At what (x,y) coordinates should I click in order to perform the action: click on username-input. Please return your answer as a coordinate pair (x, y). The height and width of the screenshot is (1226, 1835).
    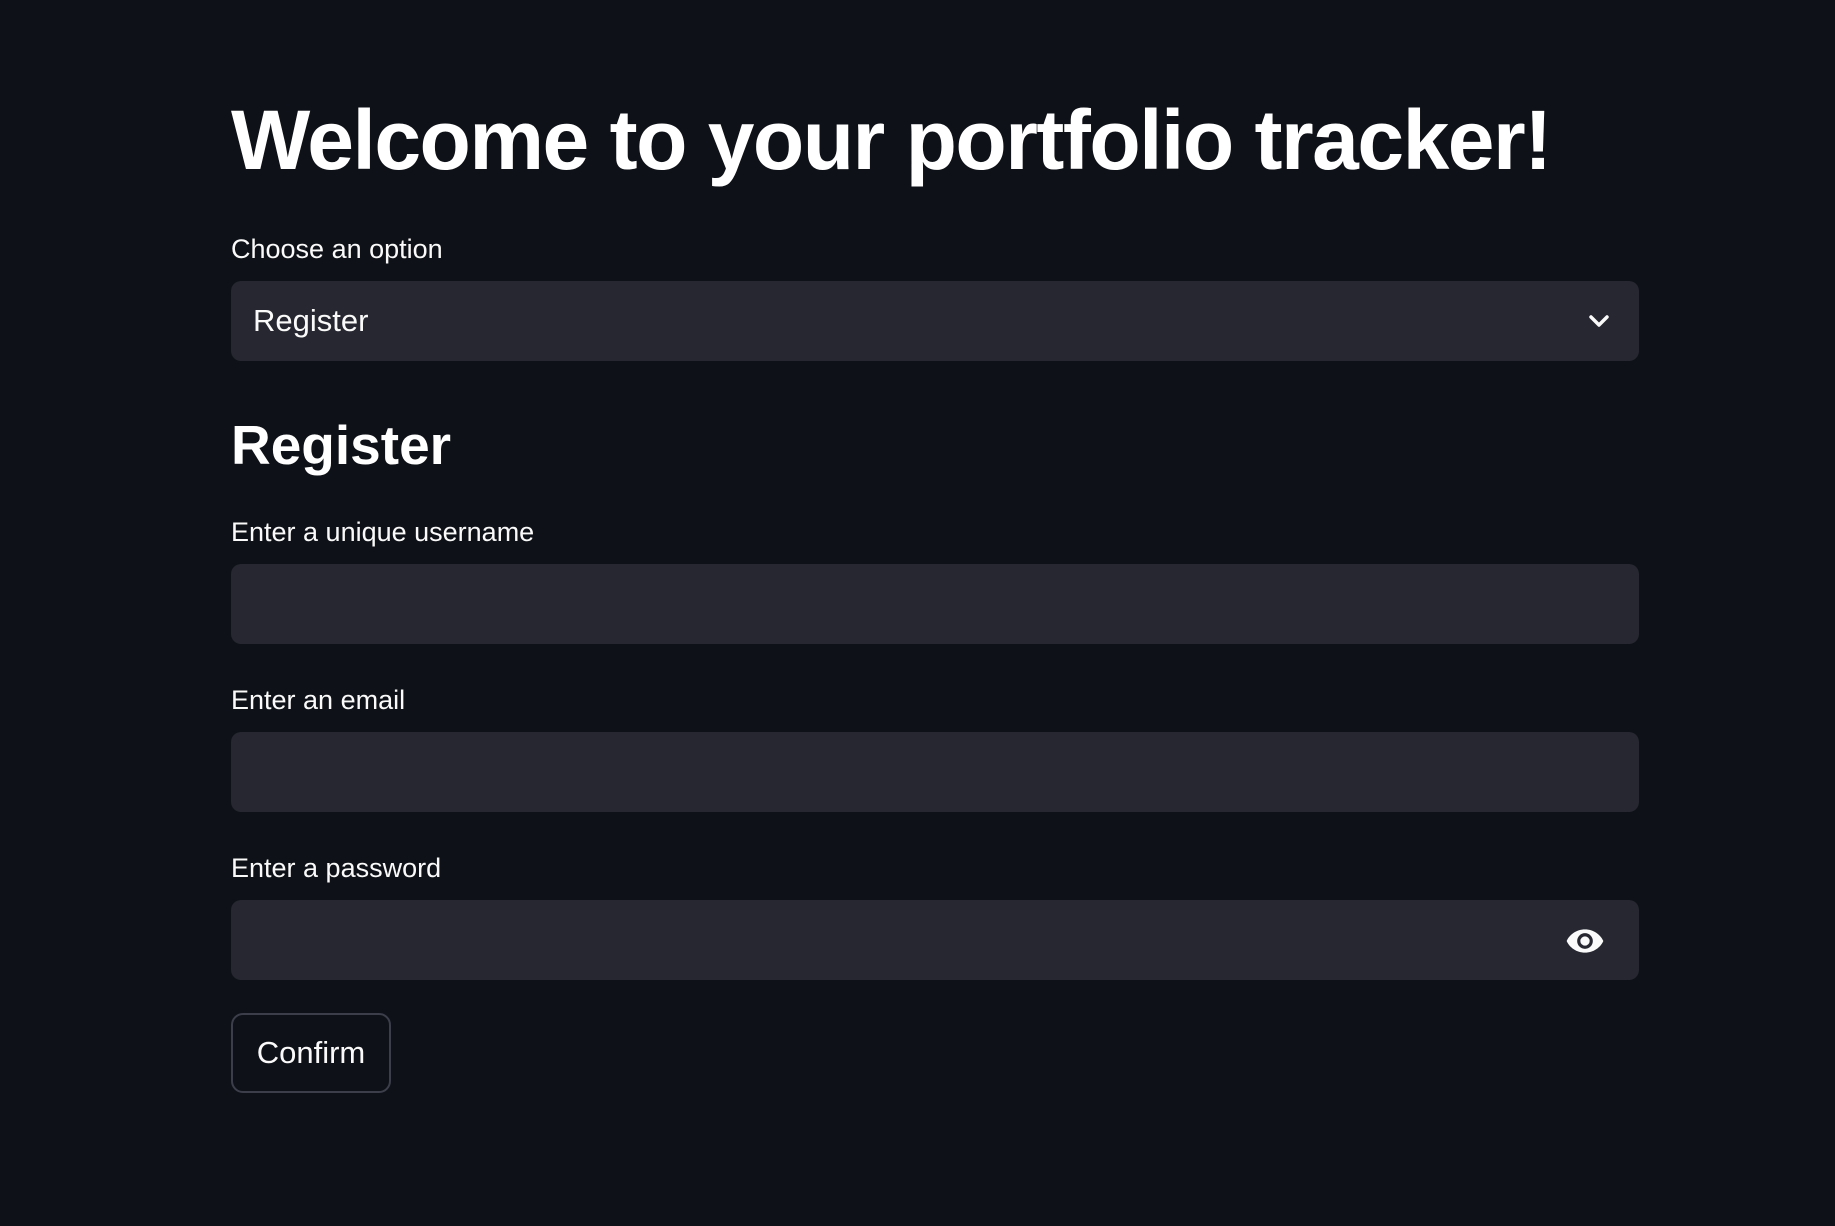
    Looking at the image, I should click on (935, 604).